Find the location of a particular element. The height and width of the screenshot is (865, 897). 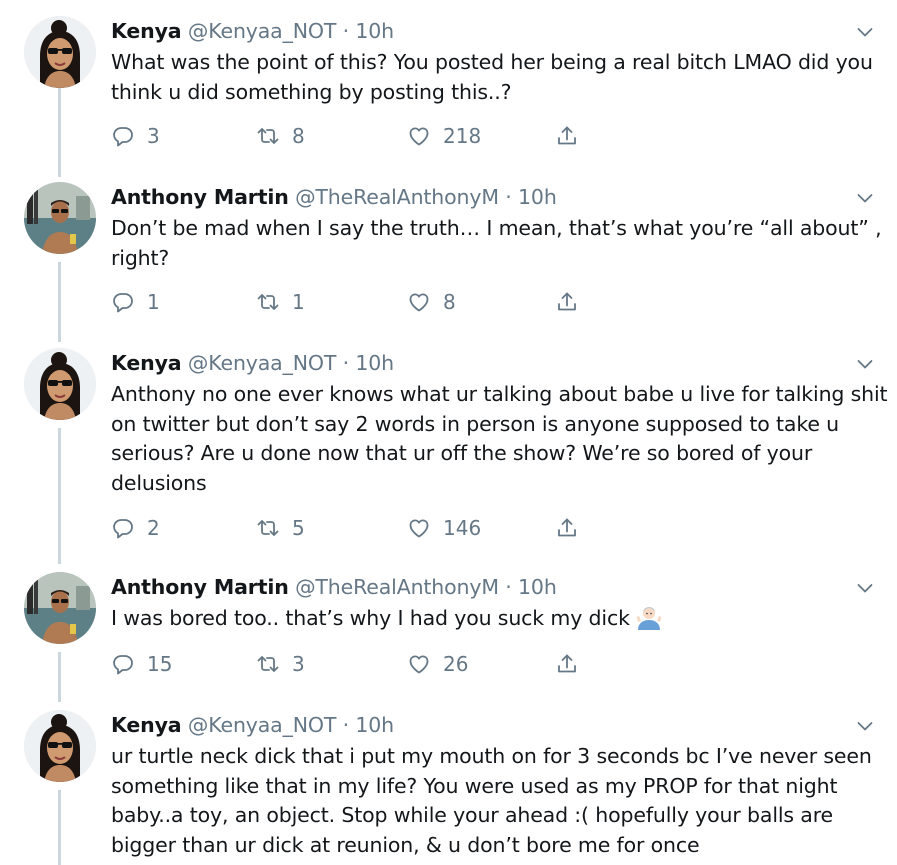

like-button: 8 is located at coordinates (431, 302).